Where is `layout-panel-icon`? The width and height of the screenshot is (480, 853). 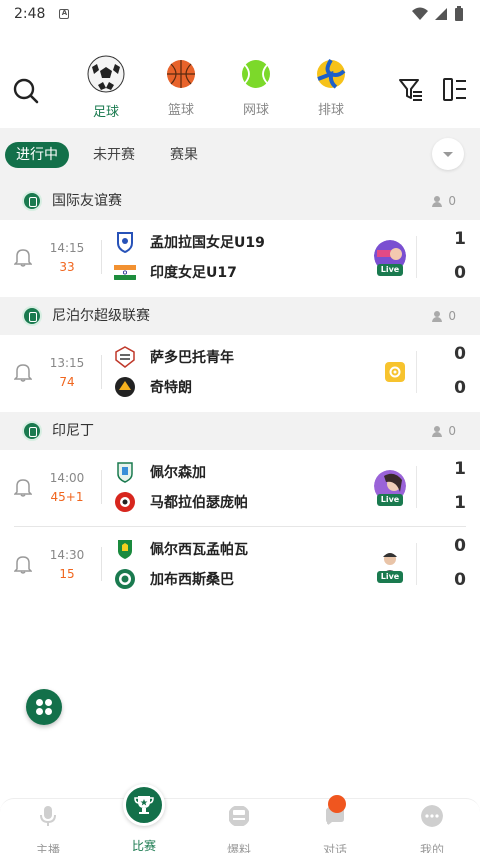
layout-panel-icon is located at coordinates (455, 90).